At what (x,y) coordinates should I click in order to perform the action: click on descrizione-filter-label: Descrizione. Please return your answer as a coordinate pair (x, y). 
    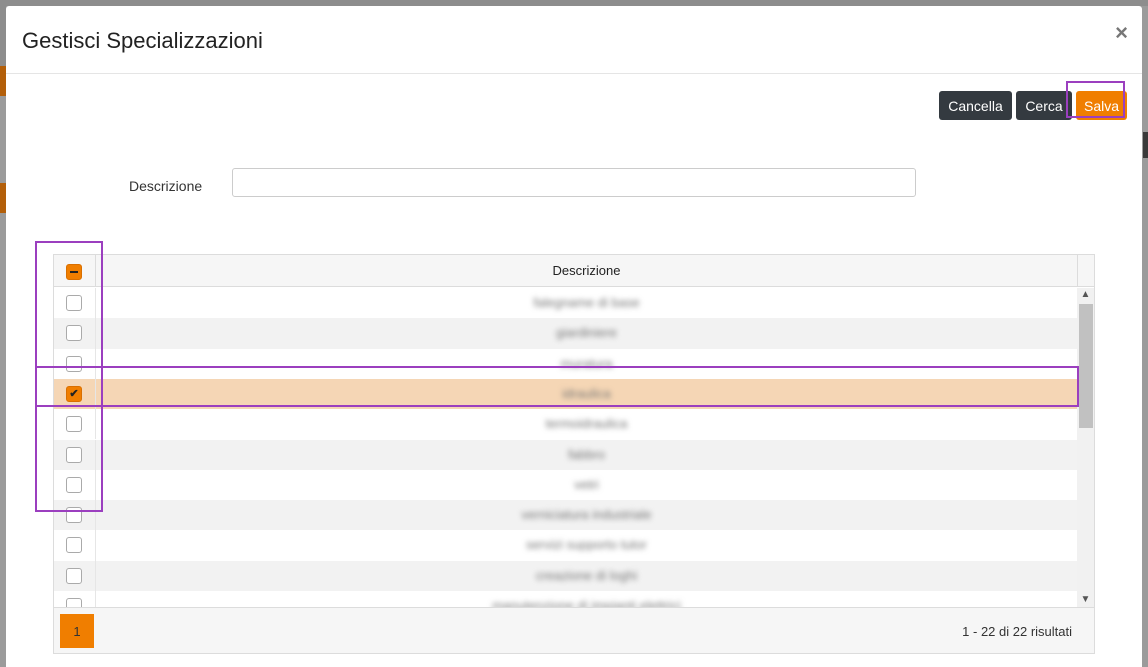
    Looking at the image, I should click on (166, 186).